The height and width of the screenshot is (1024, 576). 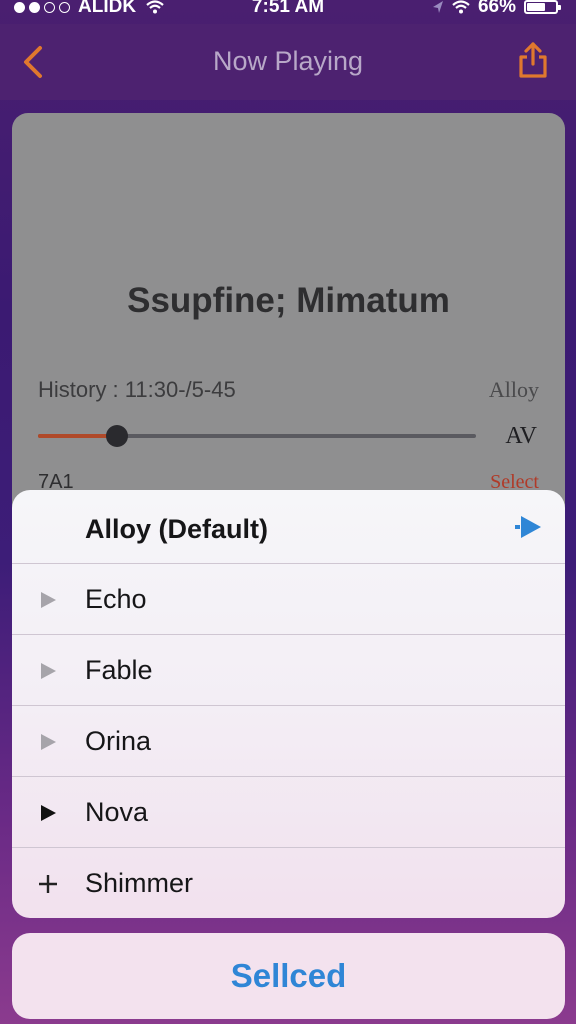 What do you see at coordinates (119, 670) in the screenshot?
I see `option-label: Fable` at bounding box center [119, 670].